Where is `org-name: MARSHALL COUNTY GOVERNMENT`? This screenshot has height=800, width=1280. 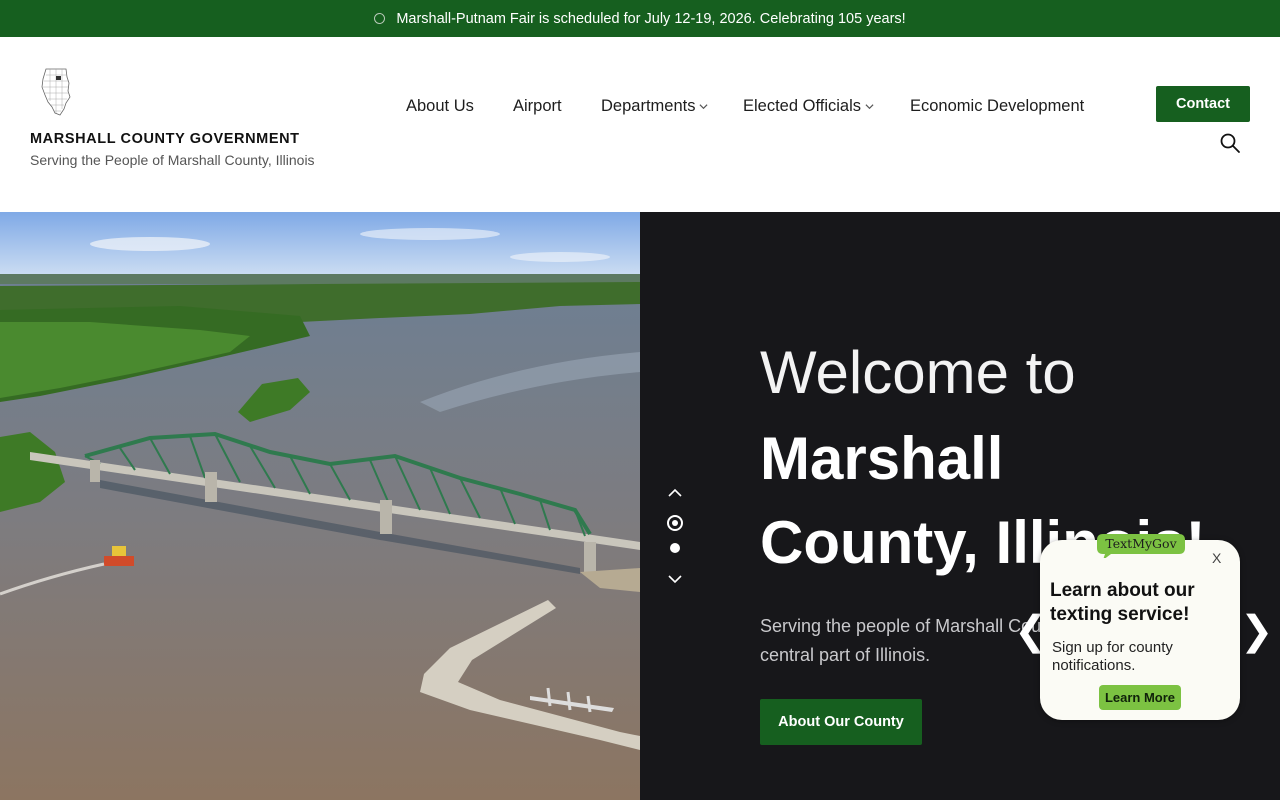 org-name: MARSHALL COUNTY GOVERNMENT is located at coordinates (165, 139).